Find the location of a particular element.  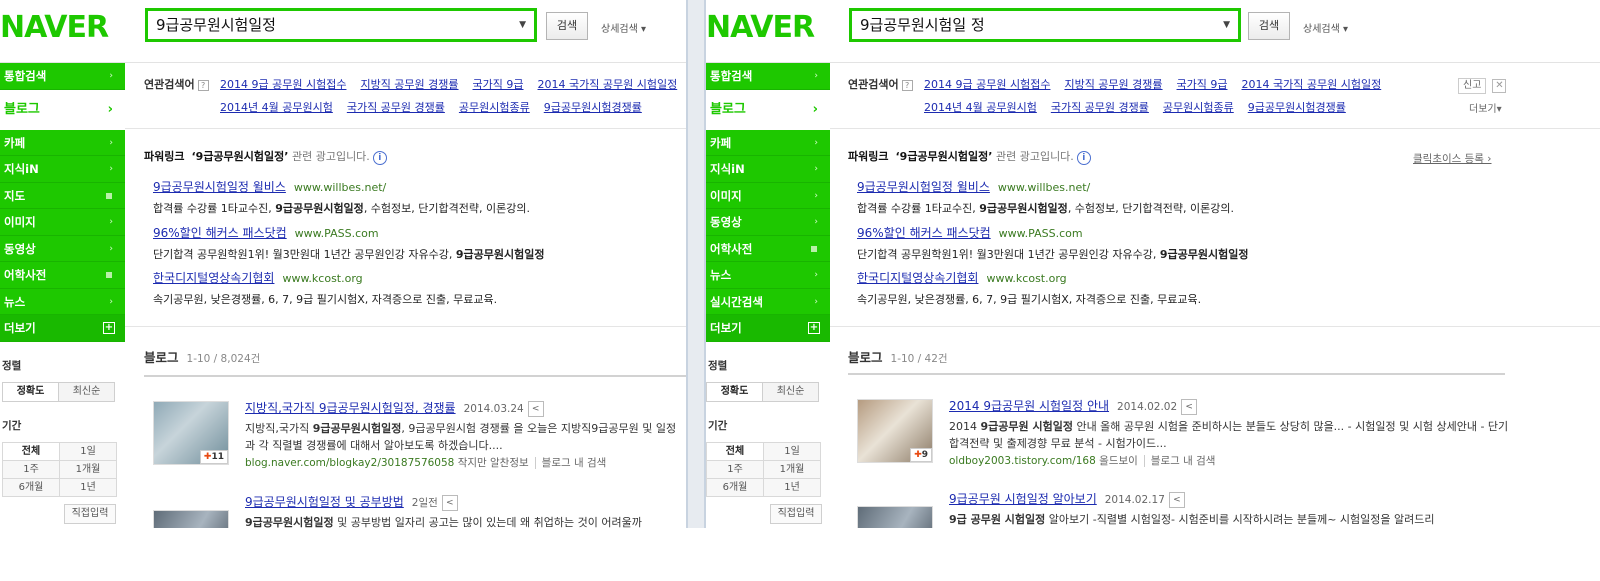

search-input: 9급공무원시험일 정 ▼ is located at coordinates (1045, 25).